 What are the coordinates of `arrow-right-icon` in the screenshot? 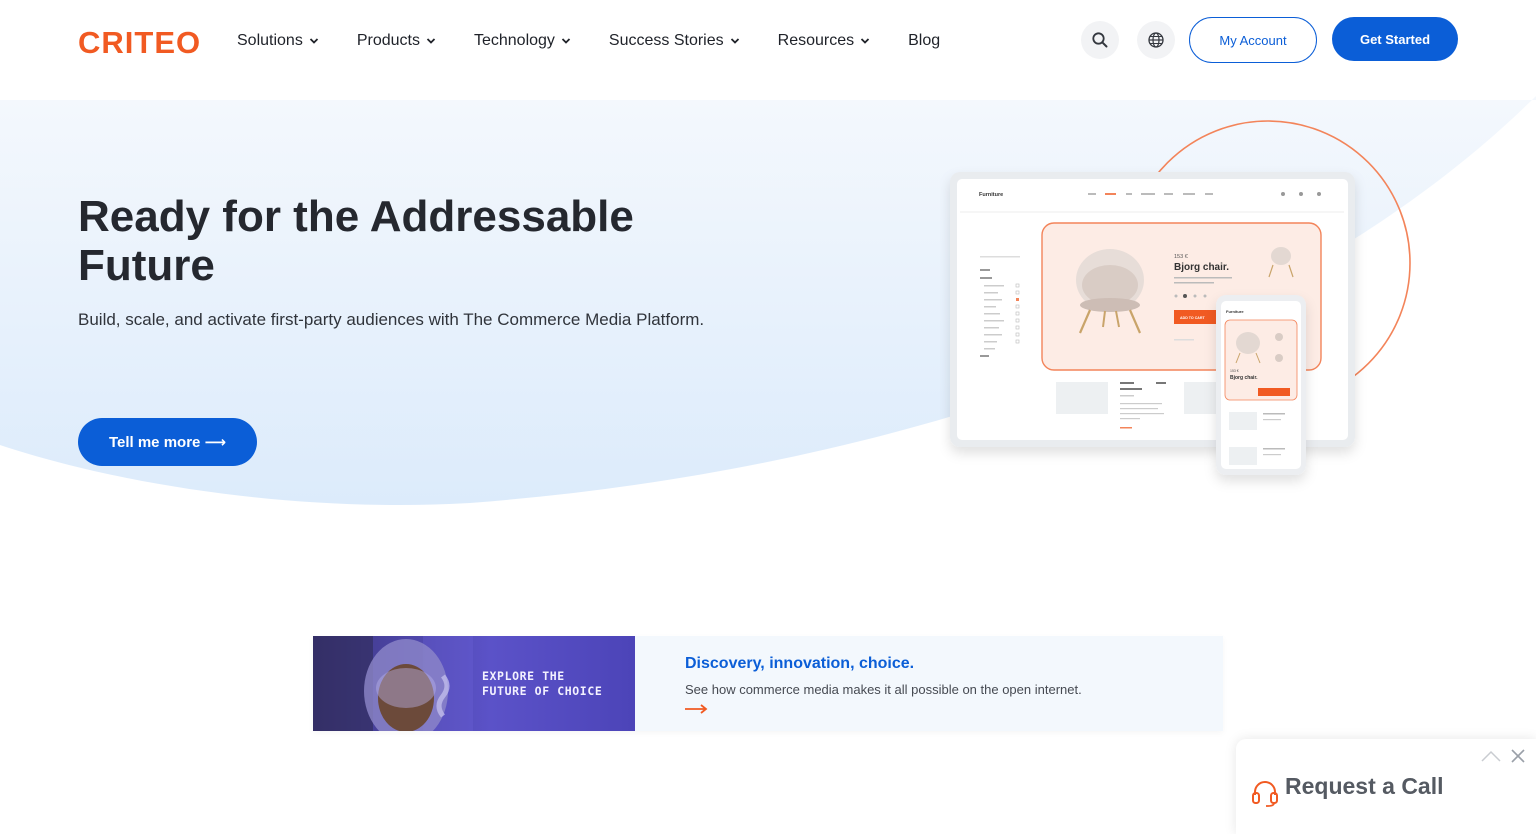 It's located at (697, 709).